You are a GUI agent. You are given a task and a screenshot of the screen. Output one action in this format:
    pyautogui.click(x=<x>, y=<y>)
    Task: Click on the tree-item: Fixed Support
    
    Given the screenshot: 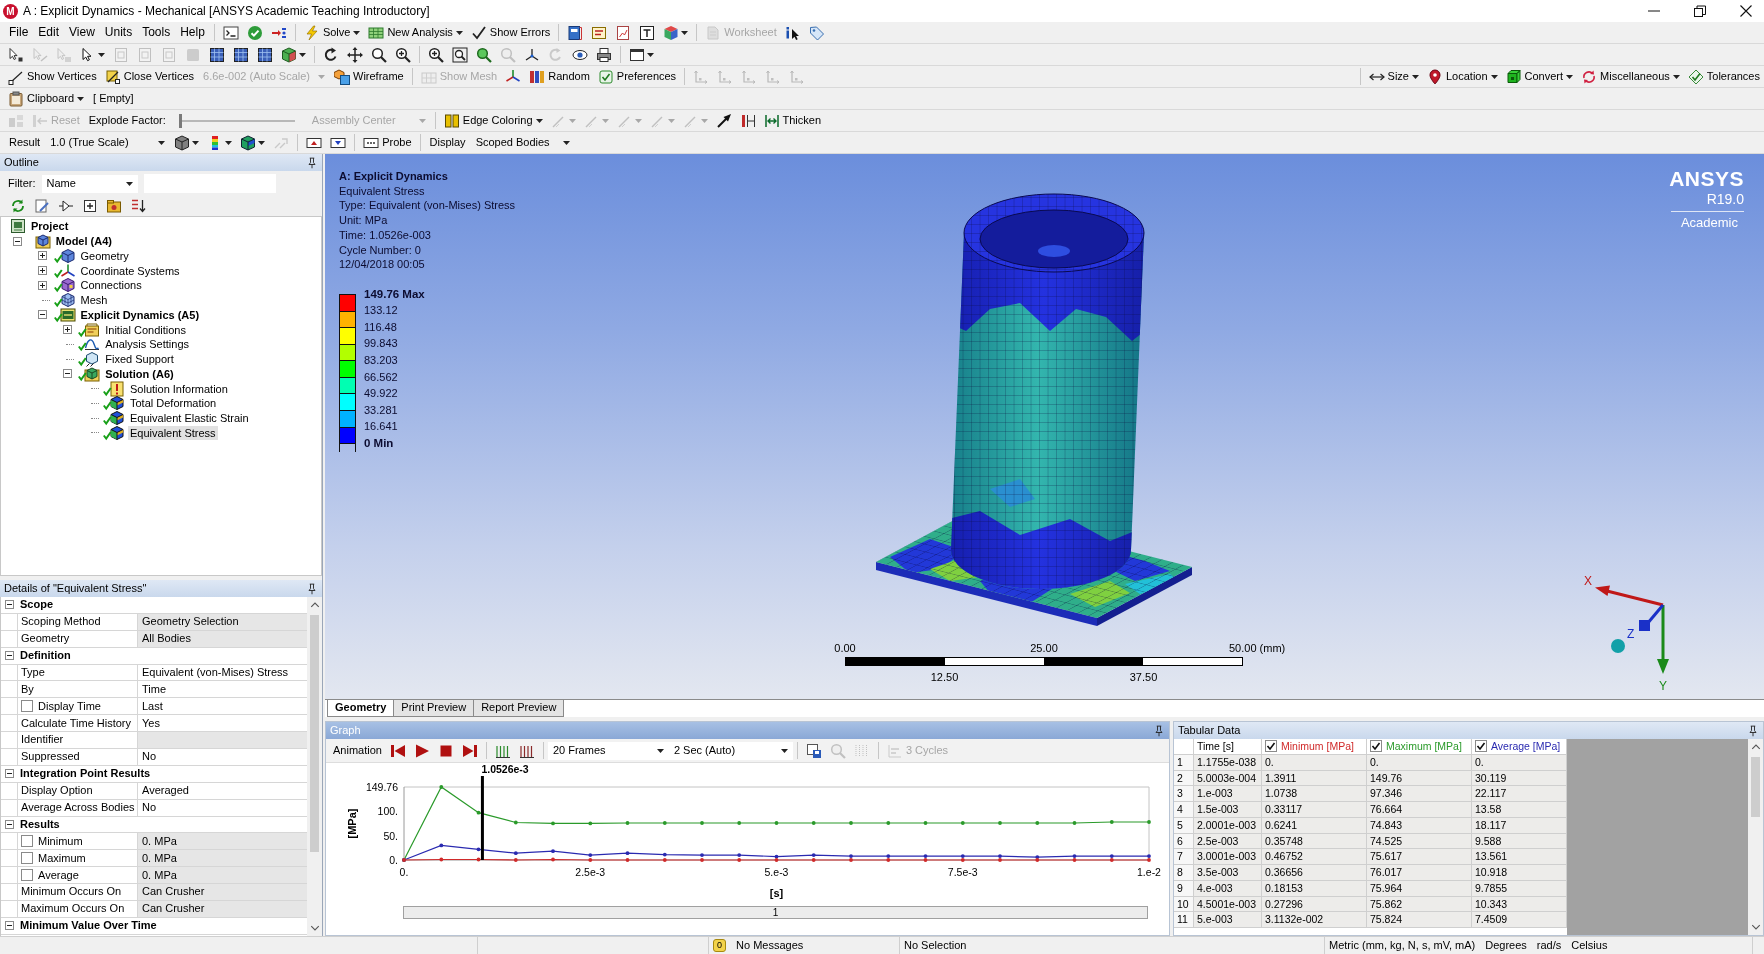 What is the action you would take?
    pyautogui.click(x=139, y=359)
    